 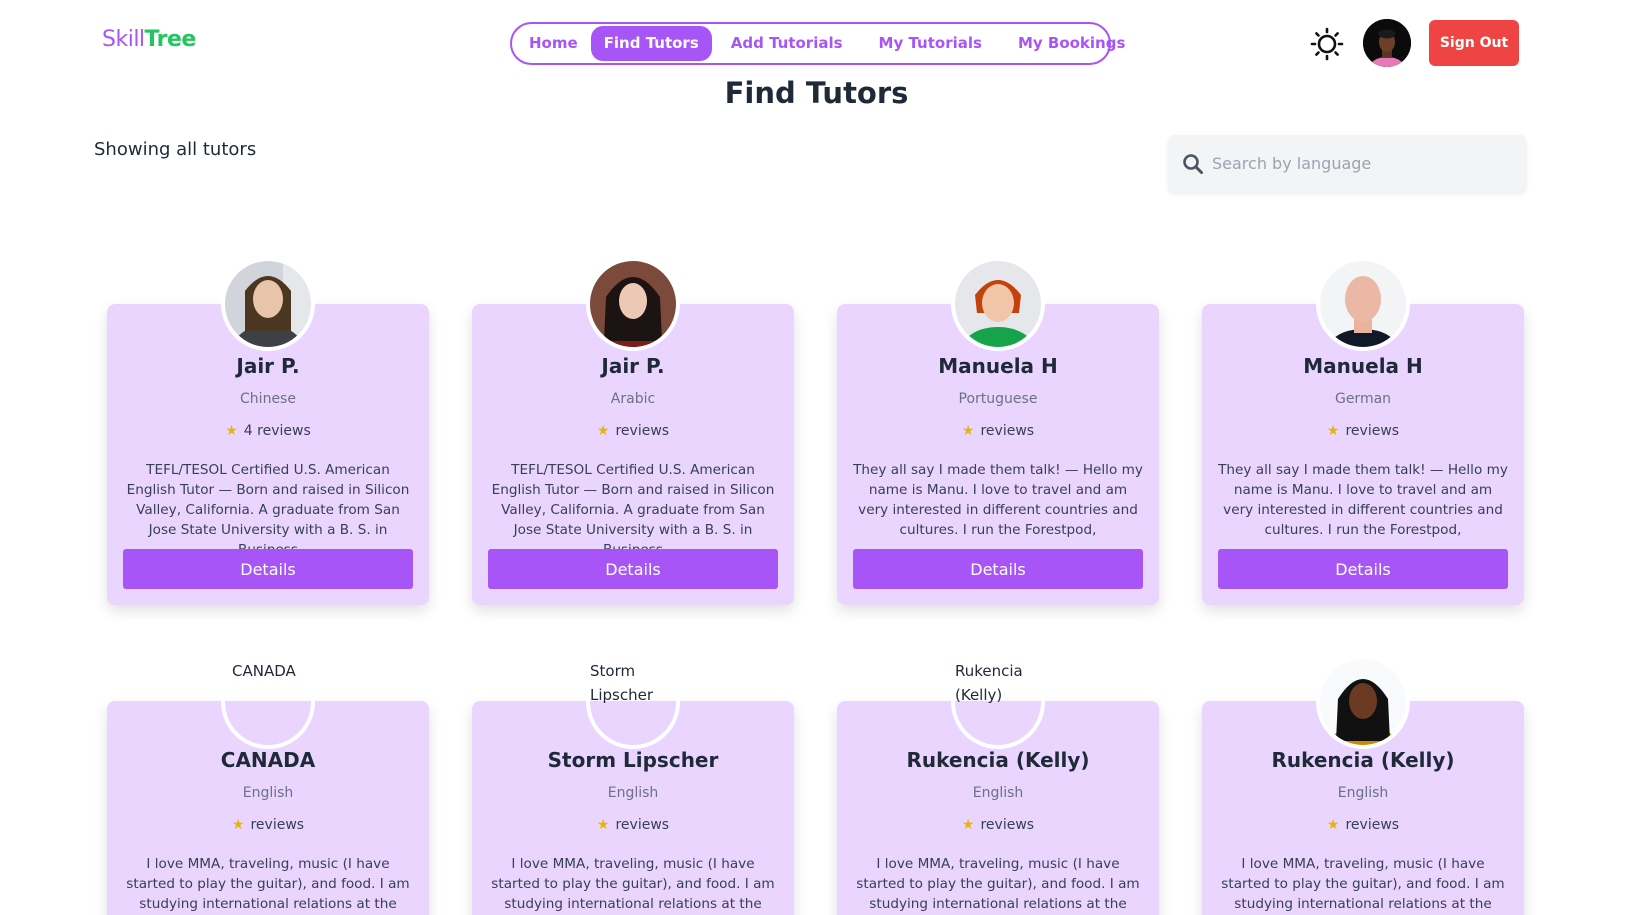 I want to click on search-input, so click(x=1357, y=163).